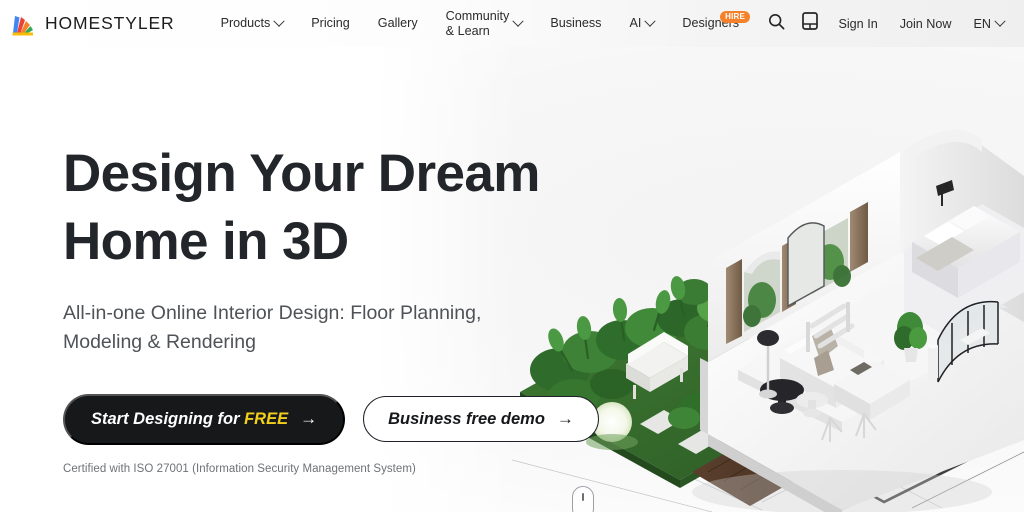  What do you see at coordinates (710, 20) in the screenshot?
I see `nav-item-designers: Designers HIRE` at bounding box center [710, 20].